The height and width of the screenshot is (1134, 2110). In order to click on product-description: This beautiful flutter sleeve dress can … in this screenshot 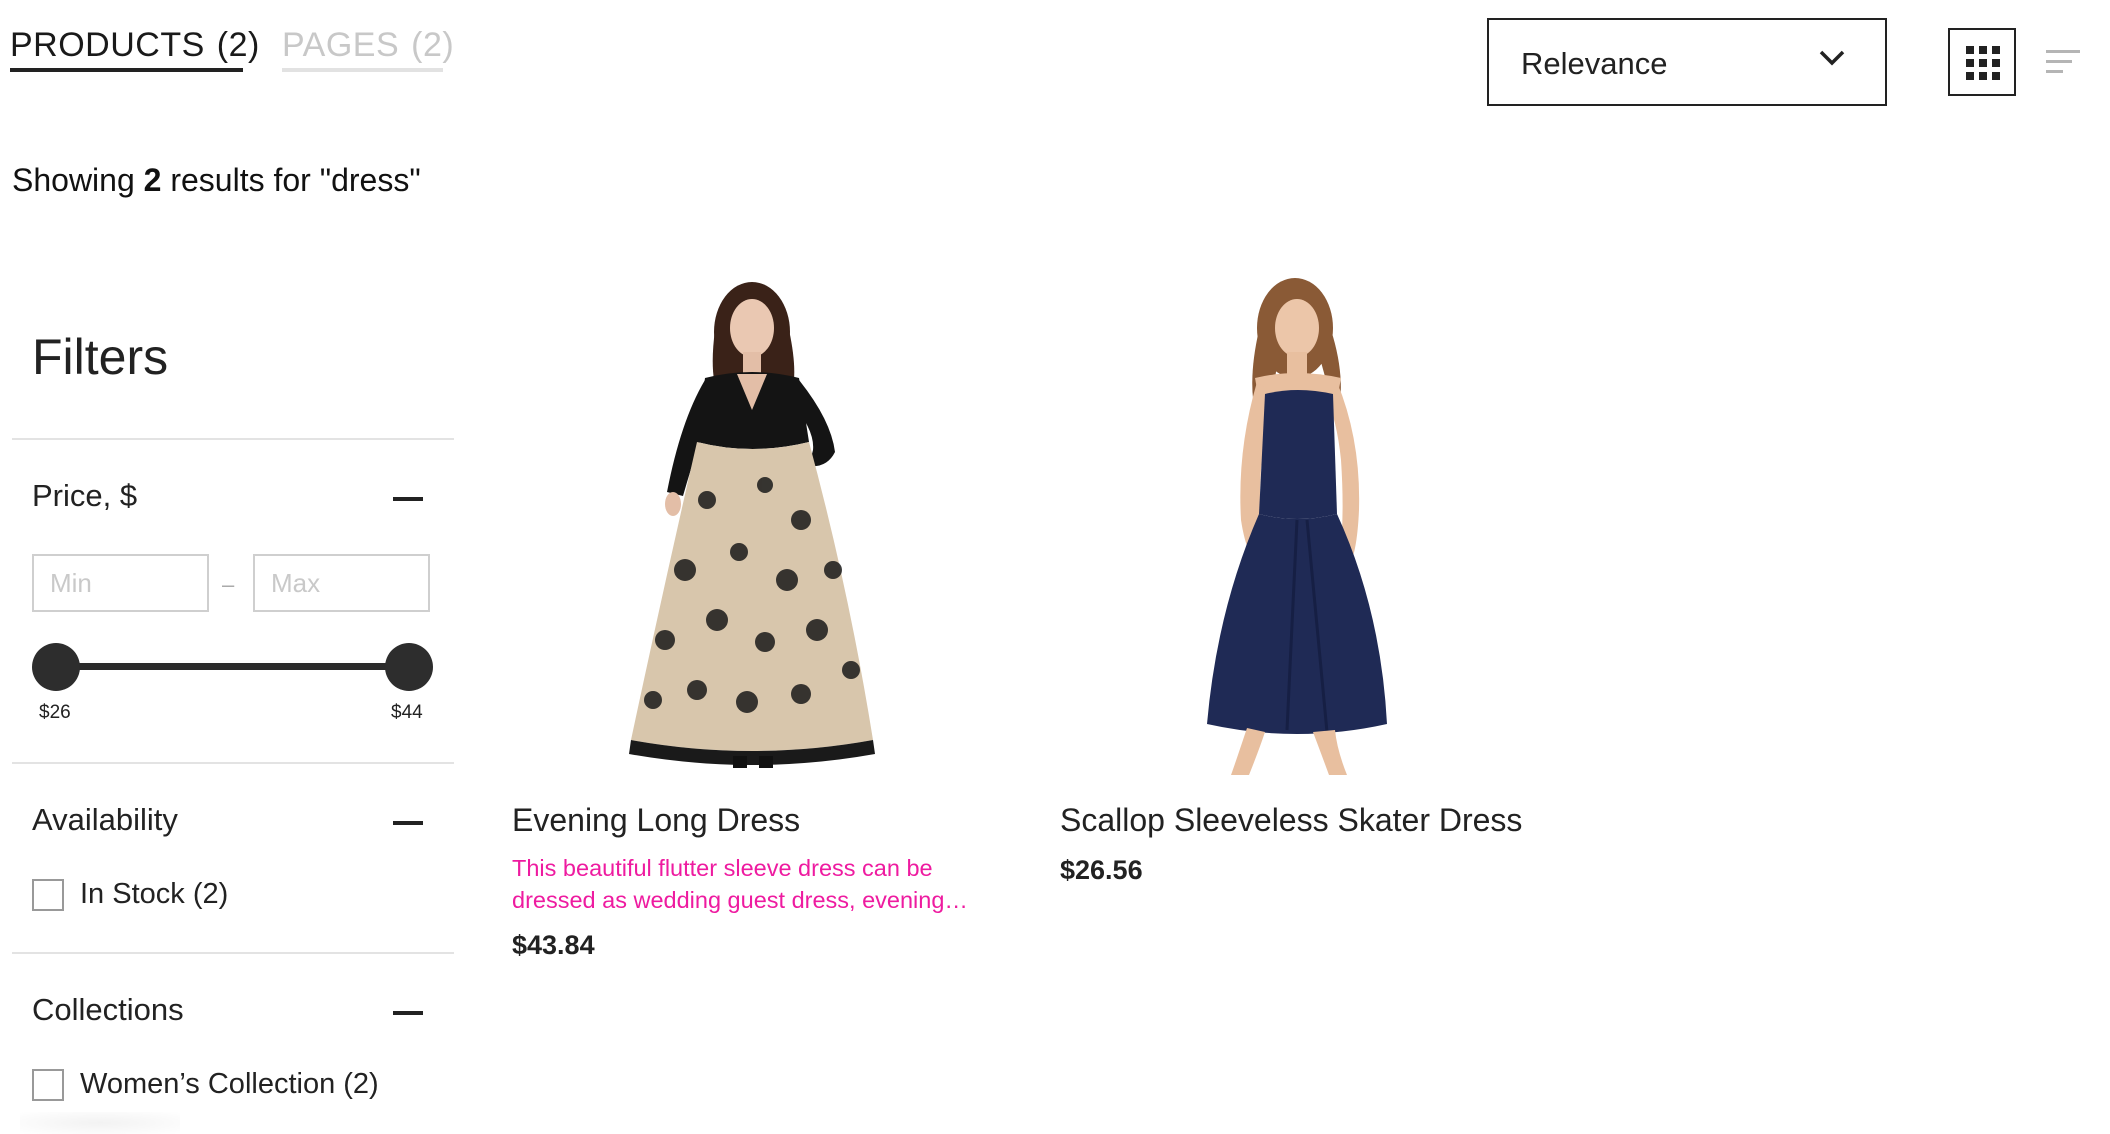, I will do `click(740, 884)`.